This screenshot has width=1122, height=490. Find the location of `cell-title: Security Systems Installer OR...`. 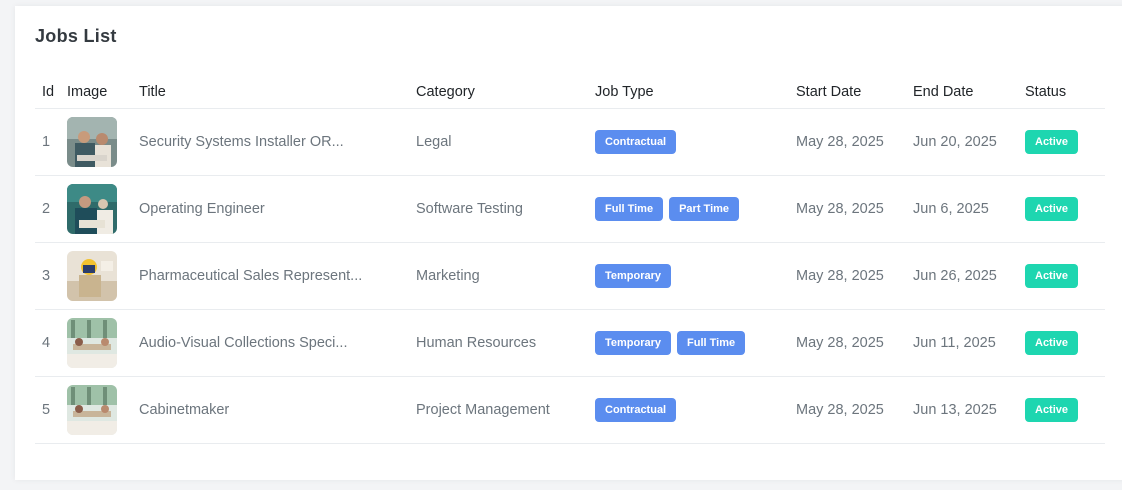

cell-title: Security Systems Installer OR... is located at coordinates (277, 142).